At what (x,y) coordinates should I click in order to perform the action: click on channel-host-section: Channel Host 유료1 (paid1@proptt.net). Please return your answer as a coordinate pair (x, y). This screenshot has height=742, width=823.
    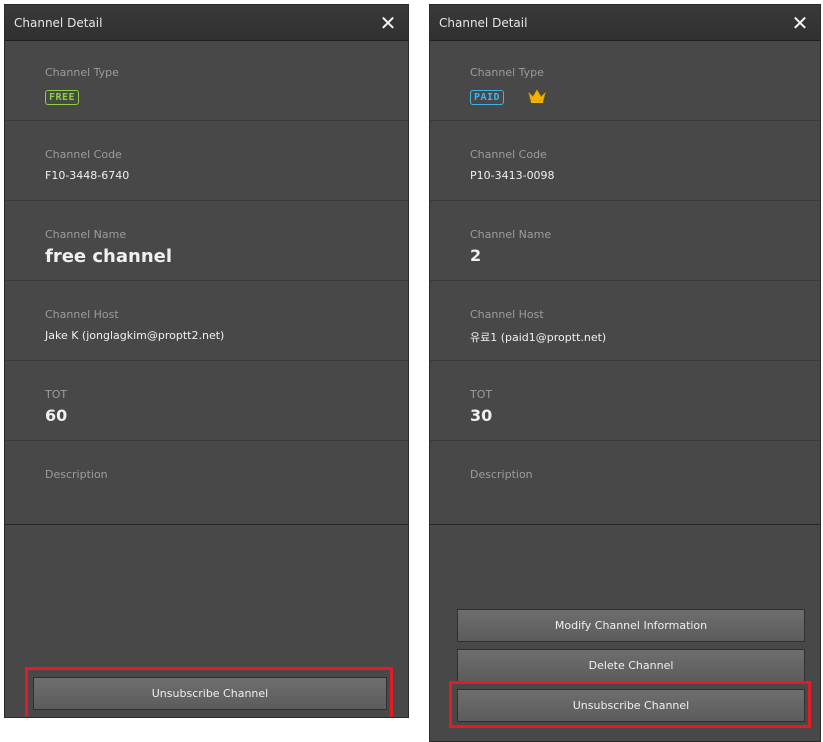
    Looking at the image, I should click on (625, 321).